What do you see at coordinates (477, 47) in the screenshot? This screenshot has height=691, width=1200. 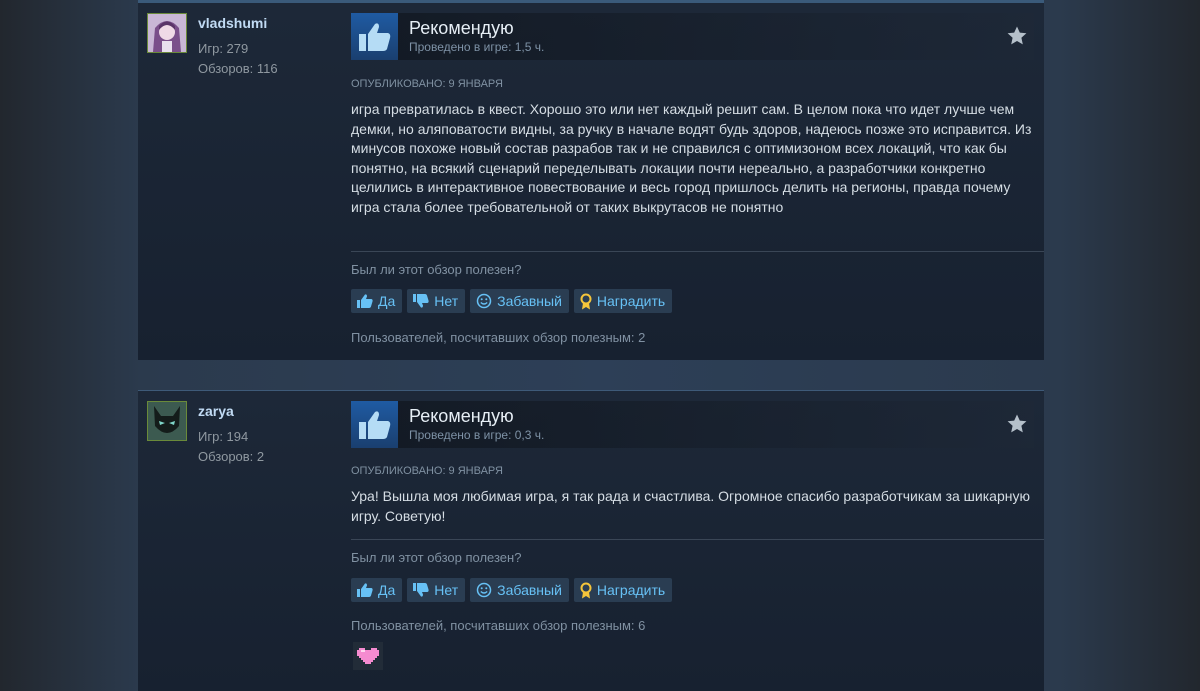 I see `playtime: Проведено в игре: 1,5 ч.` at bounding box center [477, 47].